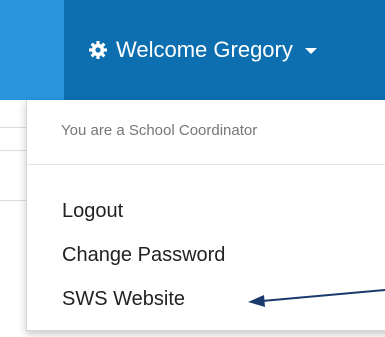 The image size is (385, 337). What do you see at coordinates (92, 211) in the screenshot?
I see `logout-link: Logout` at bounding box center [92, 211].